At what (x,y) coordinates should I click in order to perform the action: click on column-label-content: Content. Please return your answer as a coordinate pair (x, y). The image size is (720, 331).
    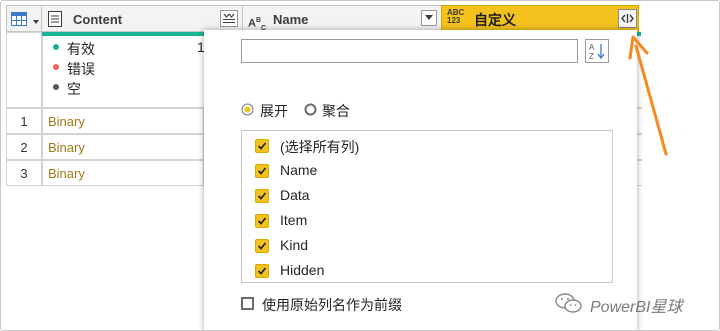
    Looking at the image, I should click on (98, 19).